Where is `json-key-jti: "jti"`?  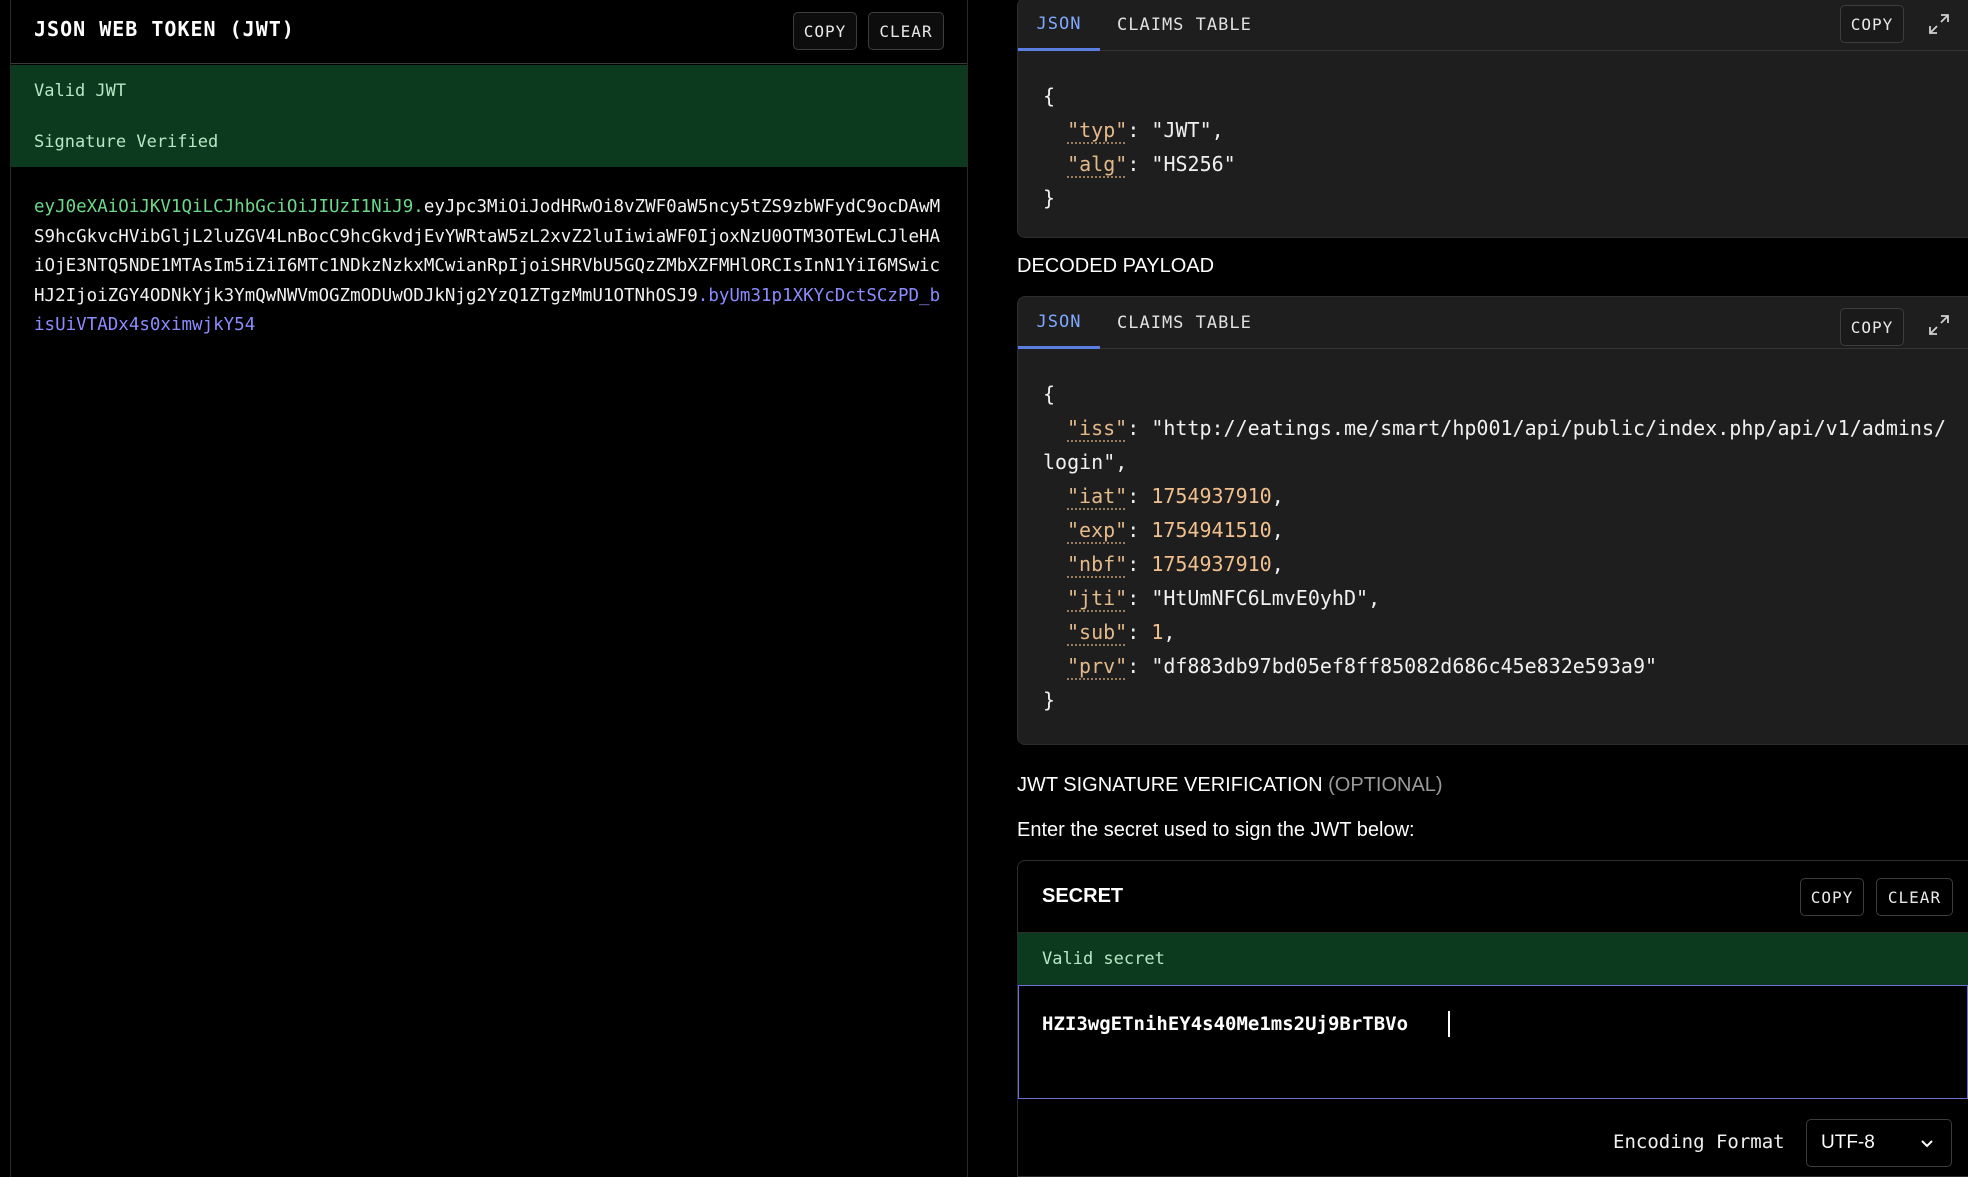 json-key-jti: "jti" is located at coordinates (1097, 598).